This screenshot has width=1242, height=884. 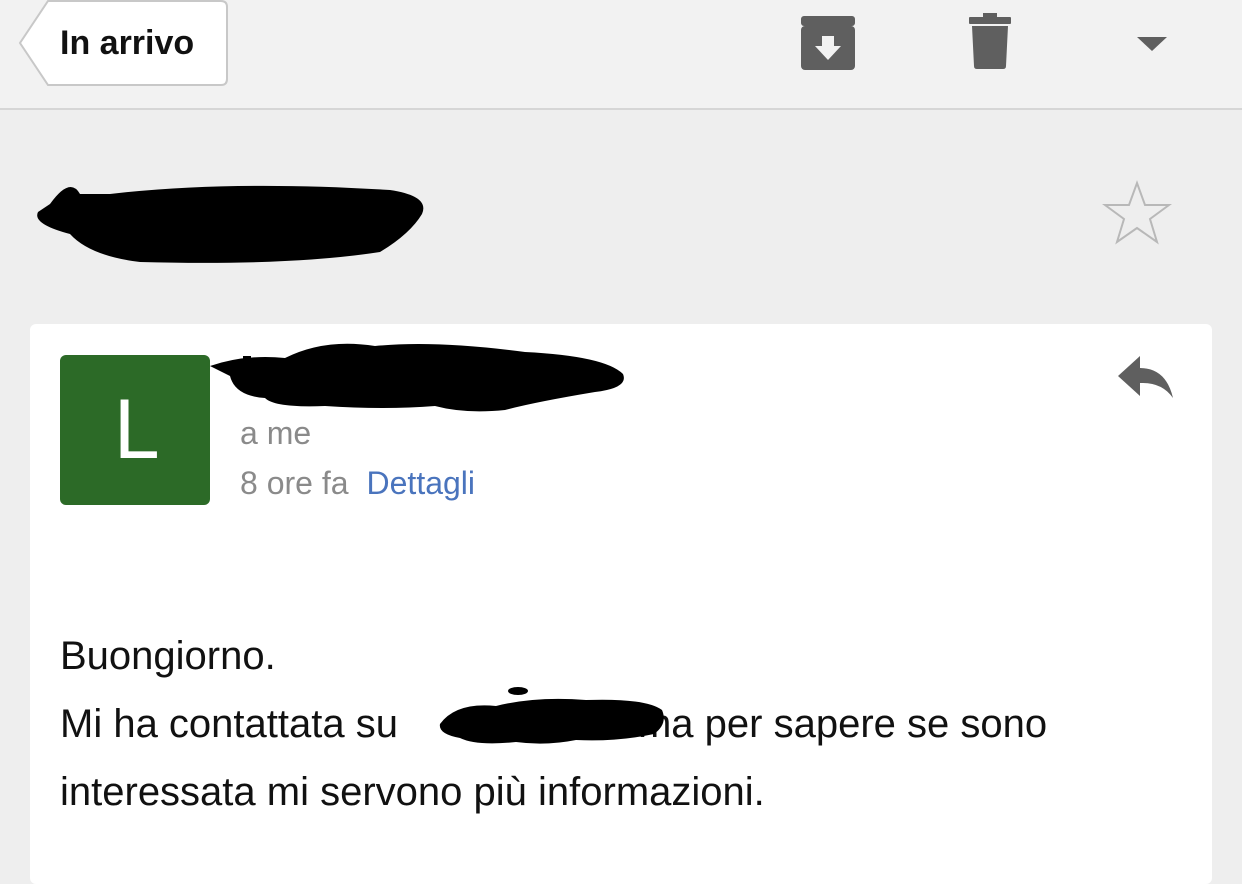 What do you see at coordinates (621, 55) in the screenshot?
I see `top-toolbar: In arrivo` at bounding box center [621, 55].